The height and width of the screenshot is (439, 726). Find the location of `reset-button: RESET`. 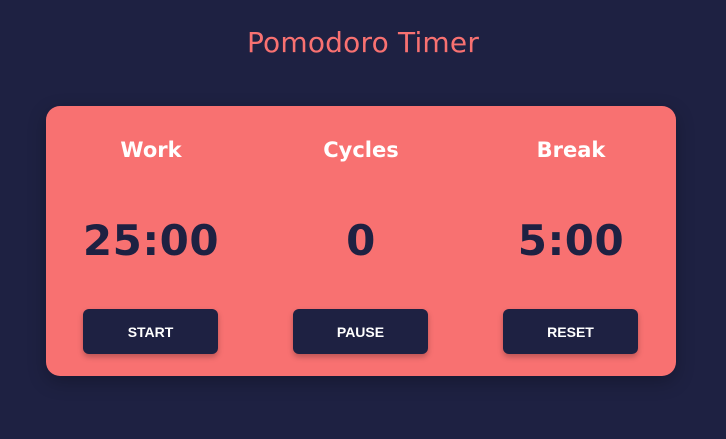

reset-button: RESET is located at coordinates (570, 331).